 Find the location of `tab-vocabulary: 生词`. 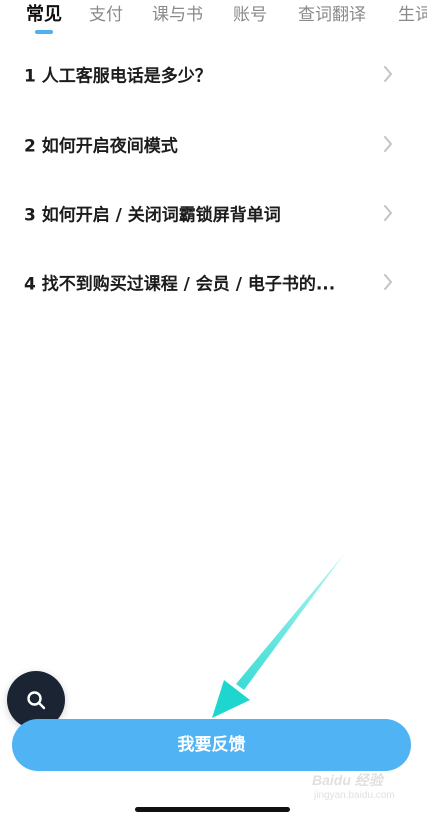

tab-vocabulary: 生词 is located at coordinates (412, 15).